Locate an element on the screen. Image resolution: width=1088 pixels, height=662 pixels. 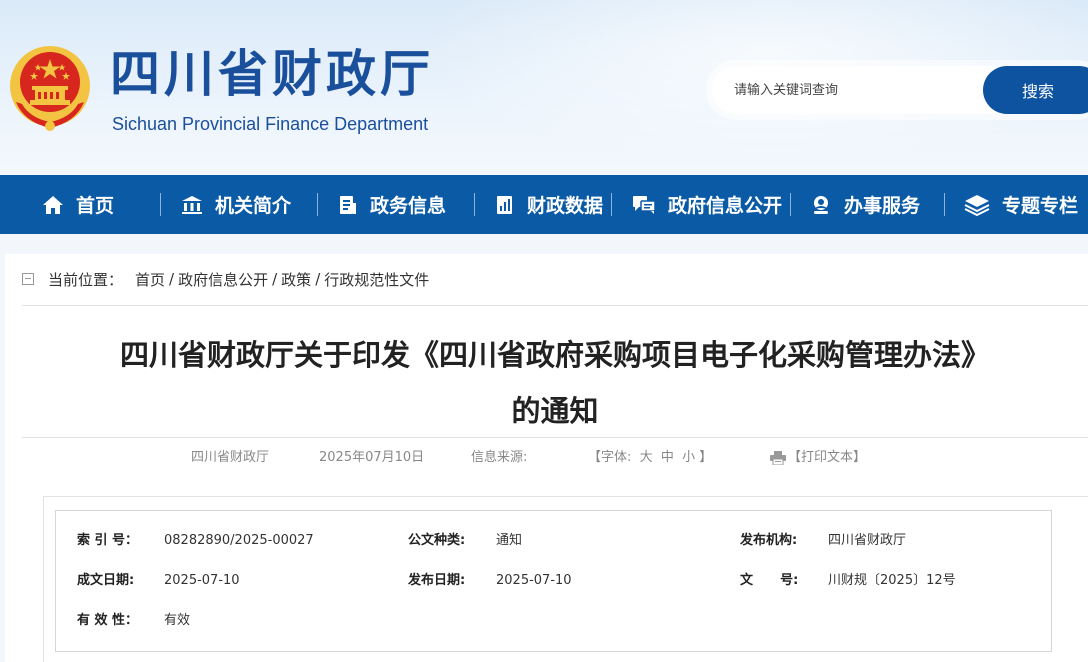
info-label-doc-no: 文 号: is located at coordinates (769, 580).